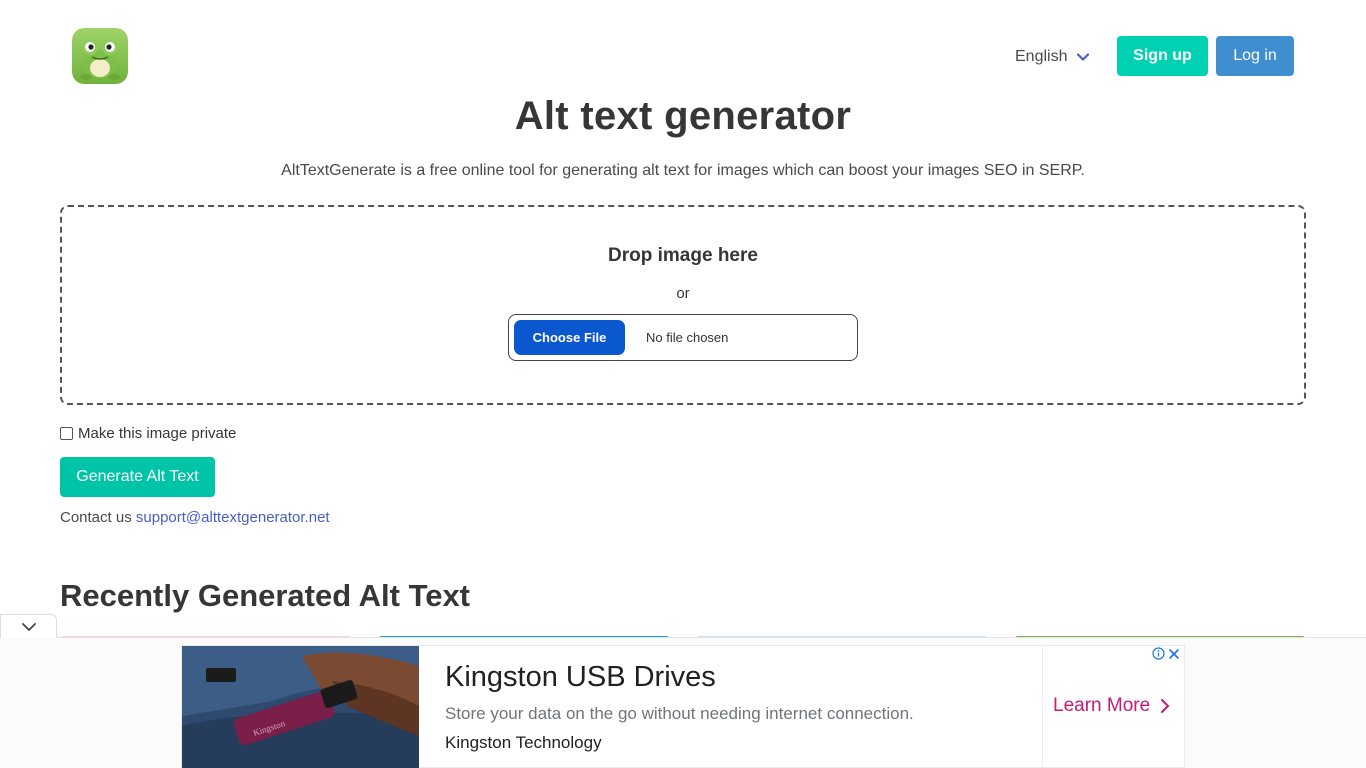 The width and height of the screenshot is (1366, 768). What do you see at coordinates (1174, 654) in the screenshot?
I see `ad-close-icon` at bounding box center [1174, 654].